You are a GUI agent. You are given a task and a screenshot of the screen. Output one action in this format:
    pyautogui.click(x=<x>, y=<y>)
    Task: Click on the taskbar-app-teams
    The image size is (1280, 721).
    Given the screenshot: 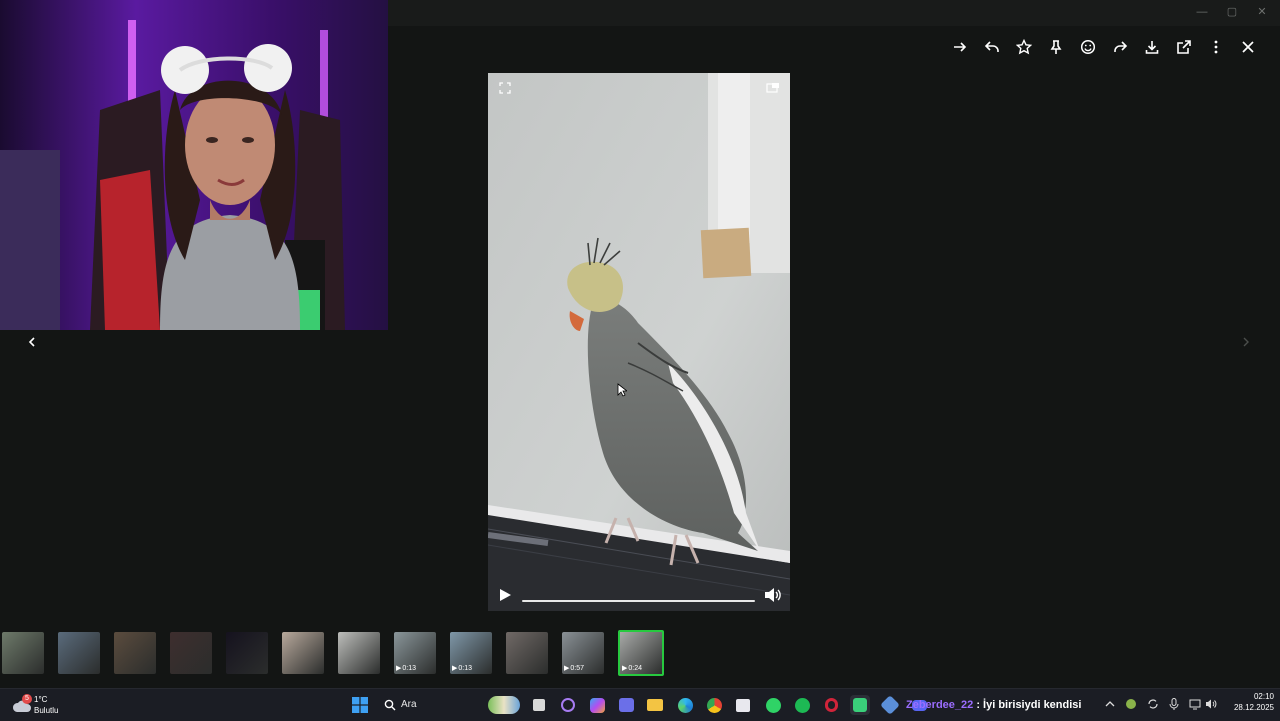 What is the action you would take?
    pyautogui.click(x=626, y=705)
    